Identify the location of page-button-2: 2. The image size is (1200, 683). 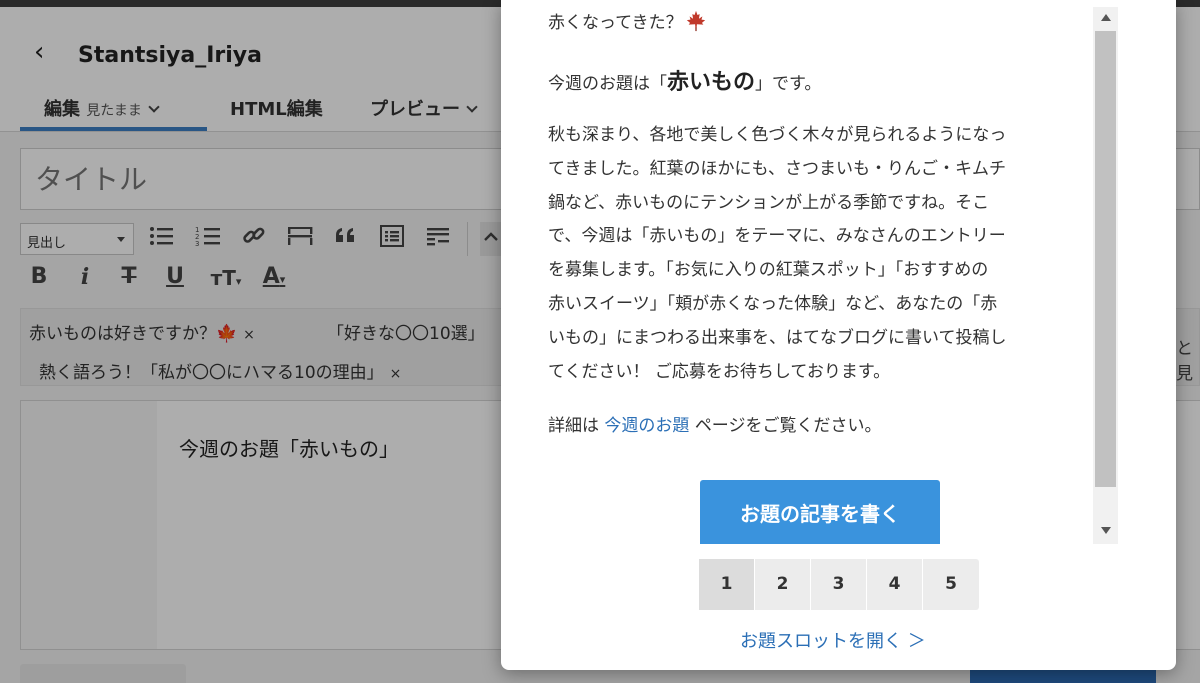
(783, 584).